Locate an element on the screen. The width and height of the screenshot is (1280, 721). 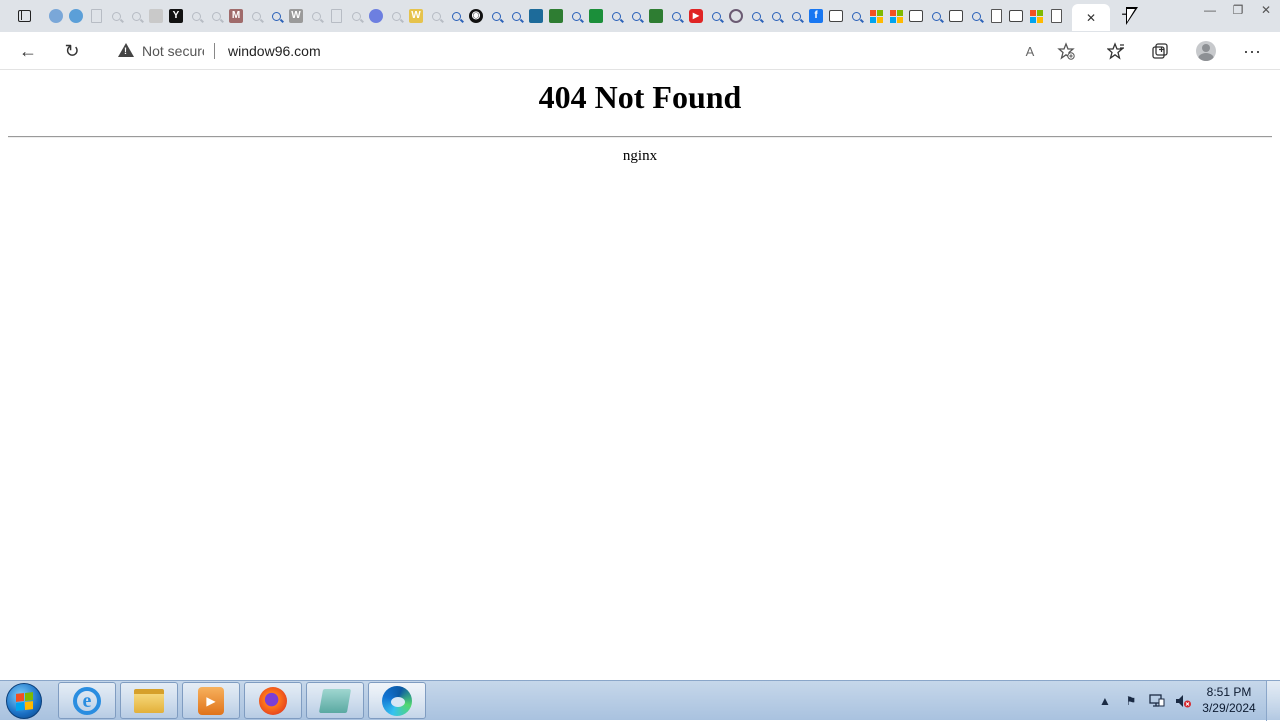
close-tab-icon: ✕ is located at coordinates (1091, 18).